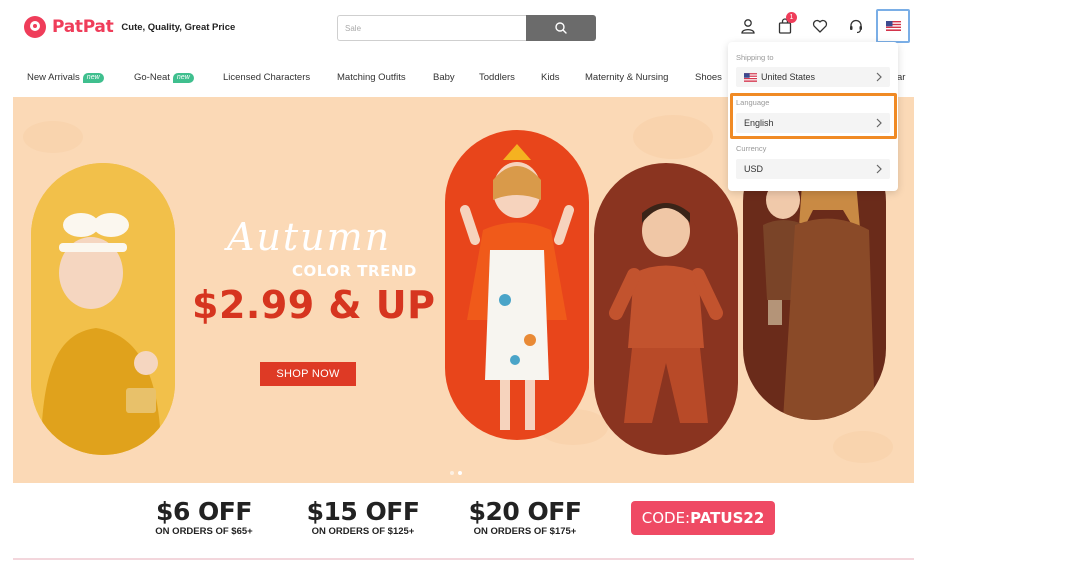 The width and height of the screenshot is (1066, 561). What do you see at coordinates (371, 77) in the screenshot?
I see `nav-item-matching-outfits: Matching Outfits` at bounding box center [371, 77].